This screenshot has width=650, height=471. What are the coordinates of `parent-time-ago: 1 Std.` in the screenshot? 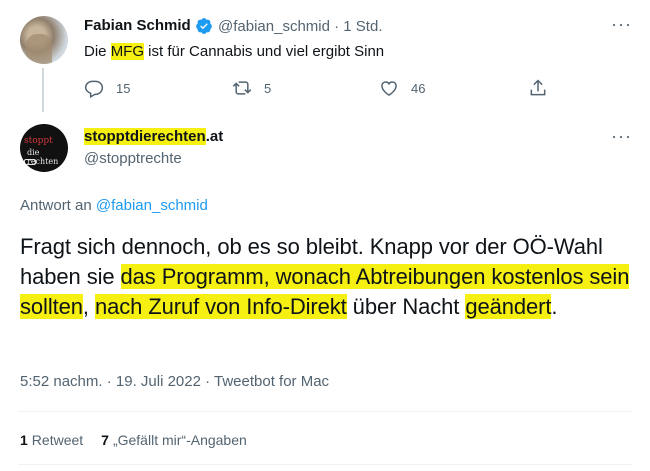 It's located at (362, 26).